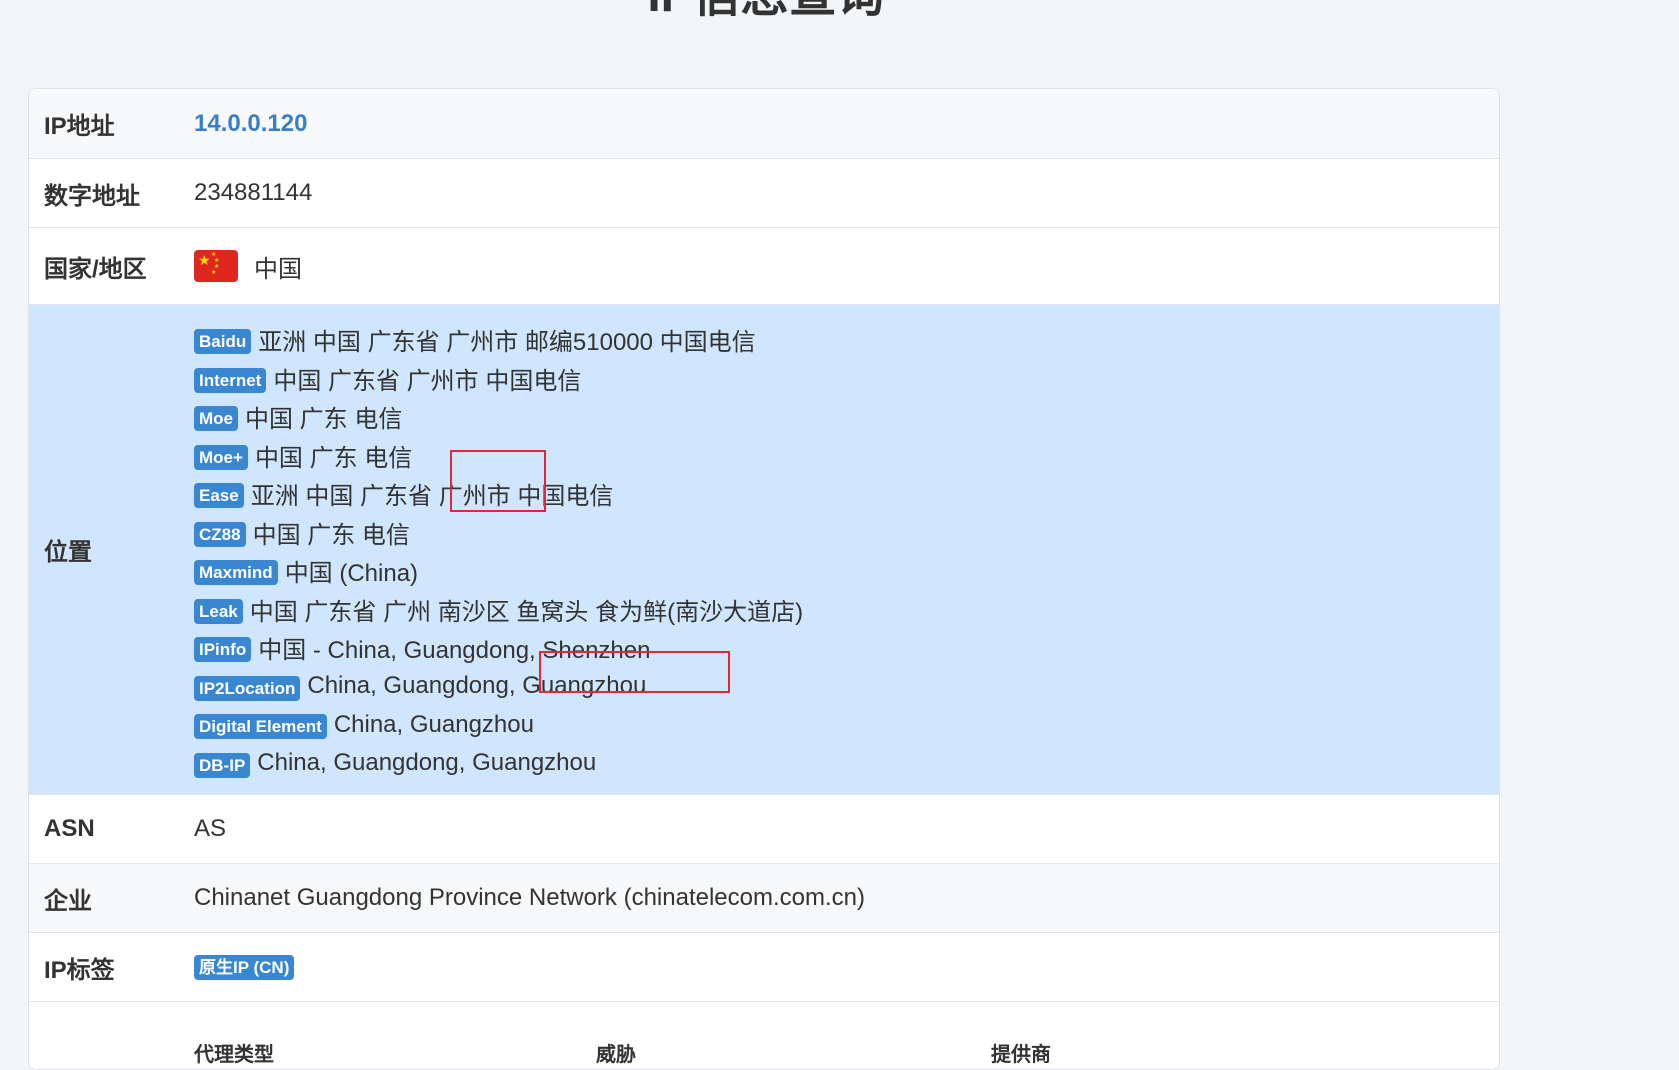  What do you see at coordinates (1021, 1055) in the screenshot?
I see `provider-header: 提供商` at bounding box center [1021, 1055].